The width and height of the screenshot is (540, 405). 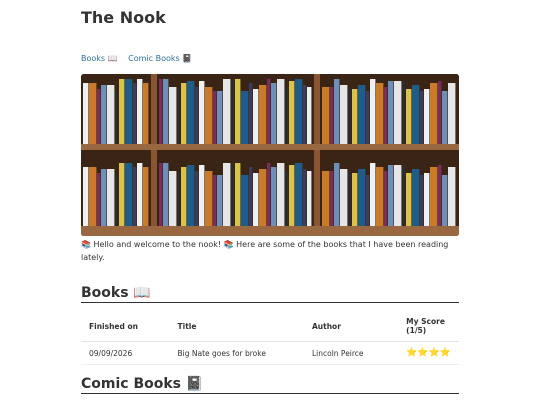 What do you see at coordinates (270, 385) in the screenshot?
I see `comic-books-heading: Comic Books 📓` at bounding box center [270, 385].